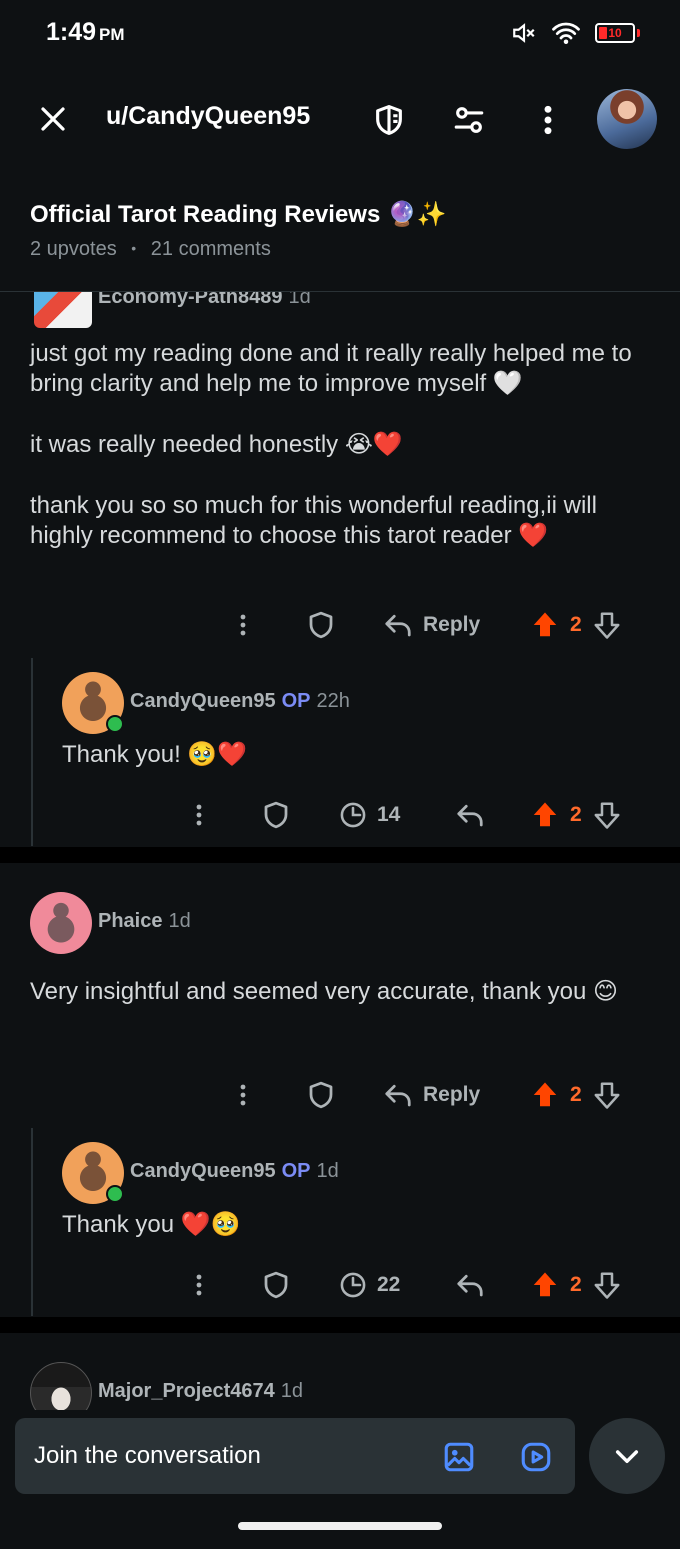 The height and width of the screenshot is (1549, 680). Describe the element at coordinates (208, 116) in the screenshot. I see `profile-username: u/CandyQueen95` at that location.